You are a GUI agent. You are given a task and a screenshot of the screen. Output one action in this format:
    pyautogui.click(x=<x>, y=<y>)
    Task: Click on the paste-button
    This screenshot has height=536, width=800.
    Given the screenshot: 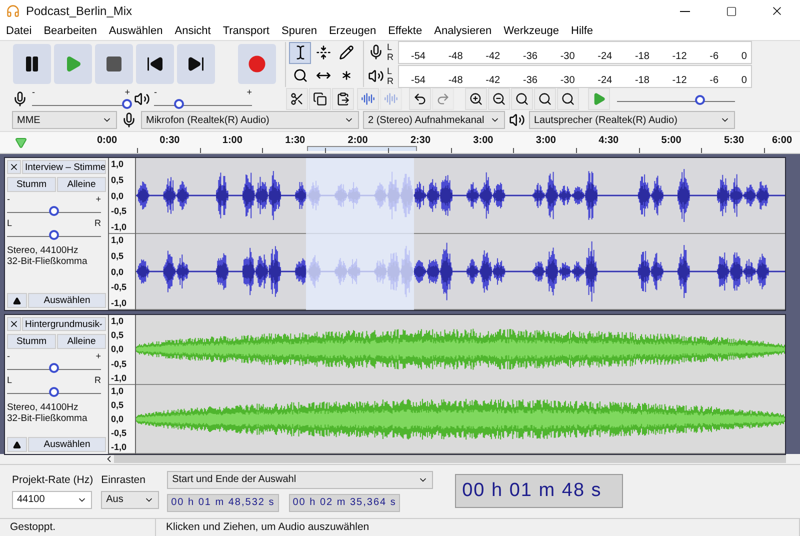 What is the action you would take?
    pyautogui.click(x=343, y=99)
    